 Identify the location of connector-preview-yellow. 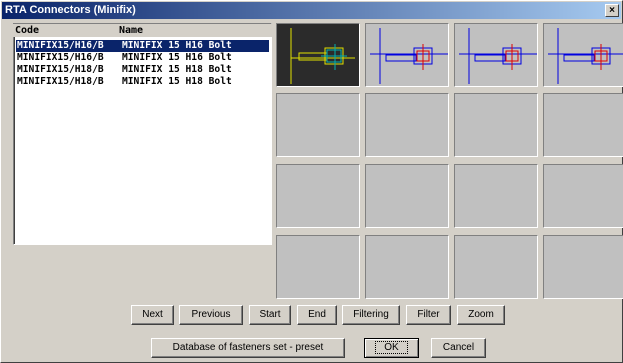
(322, 56).